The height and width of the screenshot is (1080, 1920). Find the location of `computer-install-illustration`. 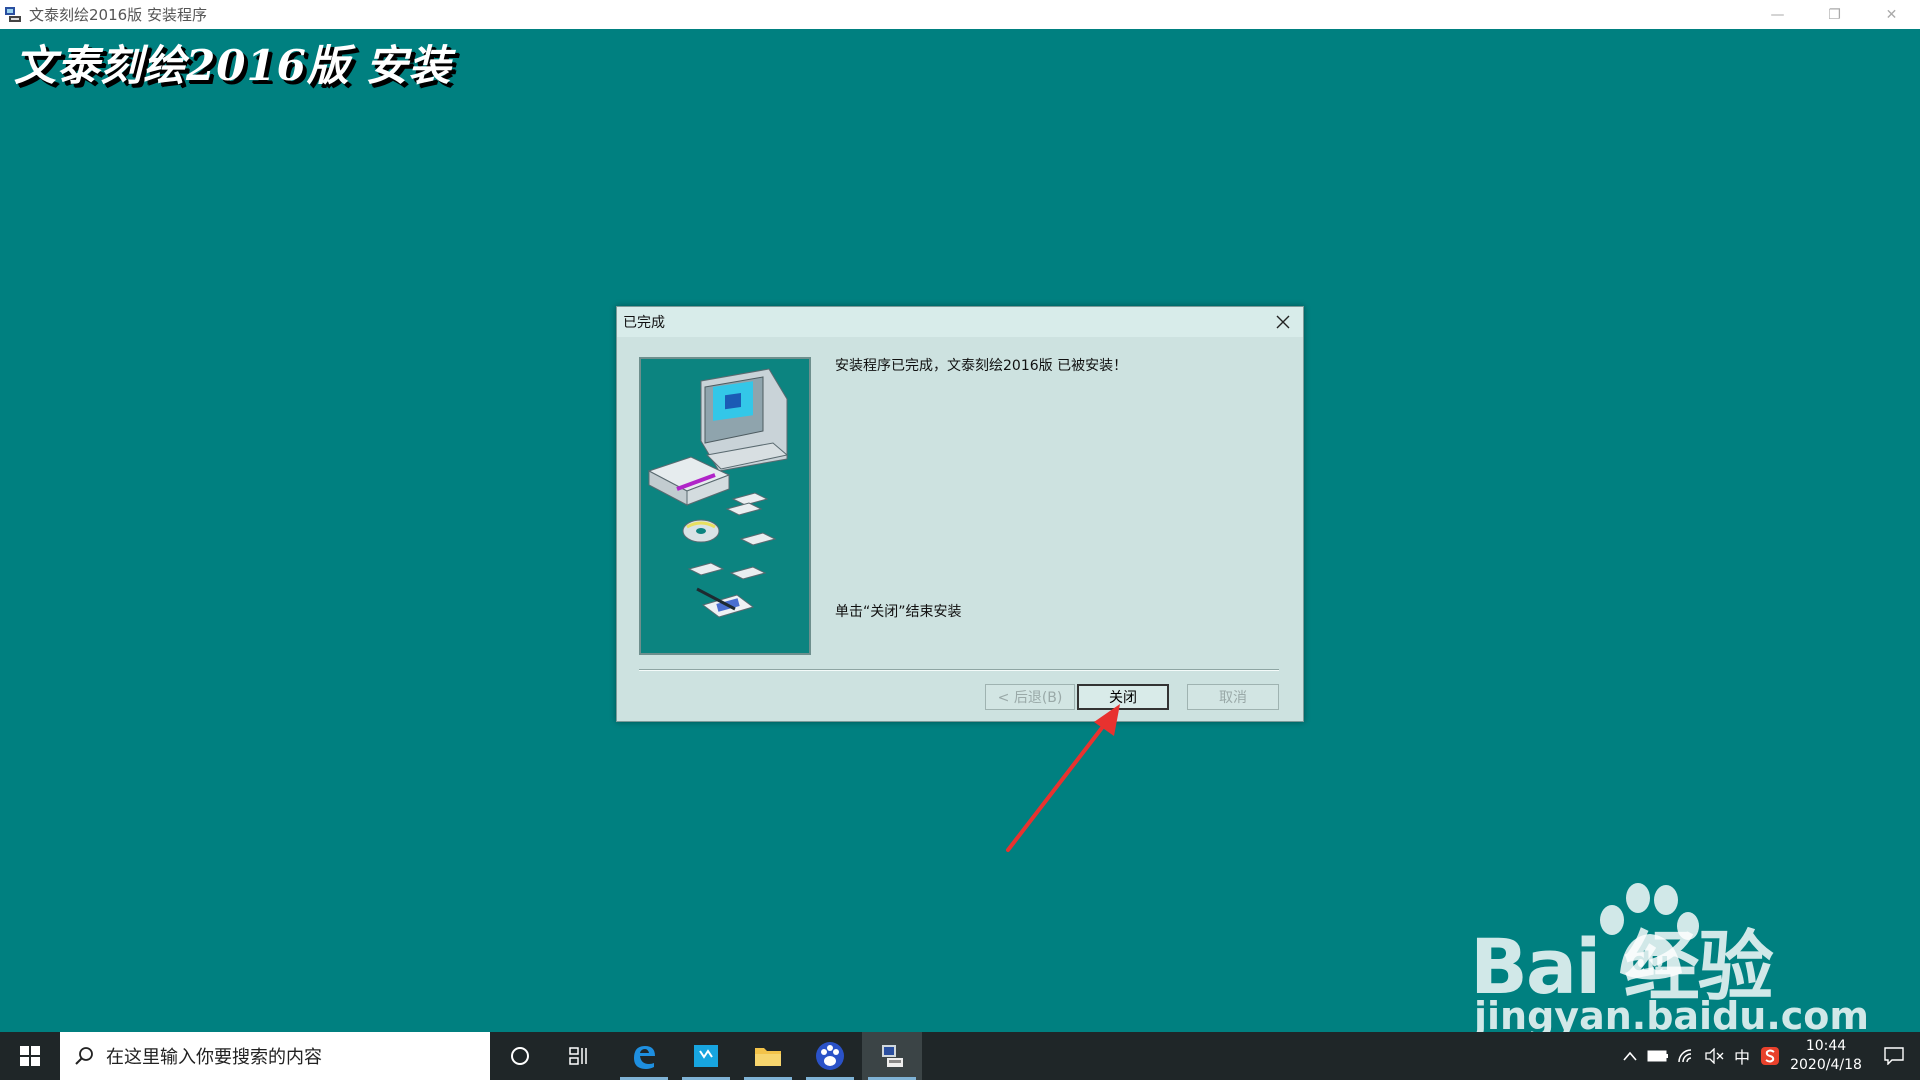

computer-install-illustration is located at coordinates (718, 493).